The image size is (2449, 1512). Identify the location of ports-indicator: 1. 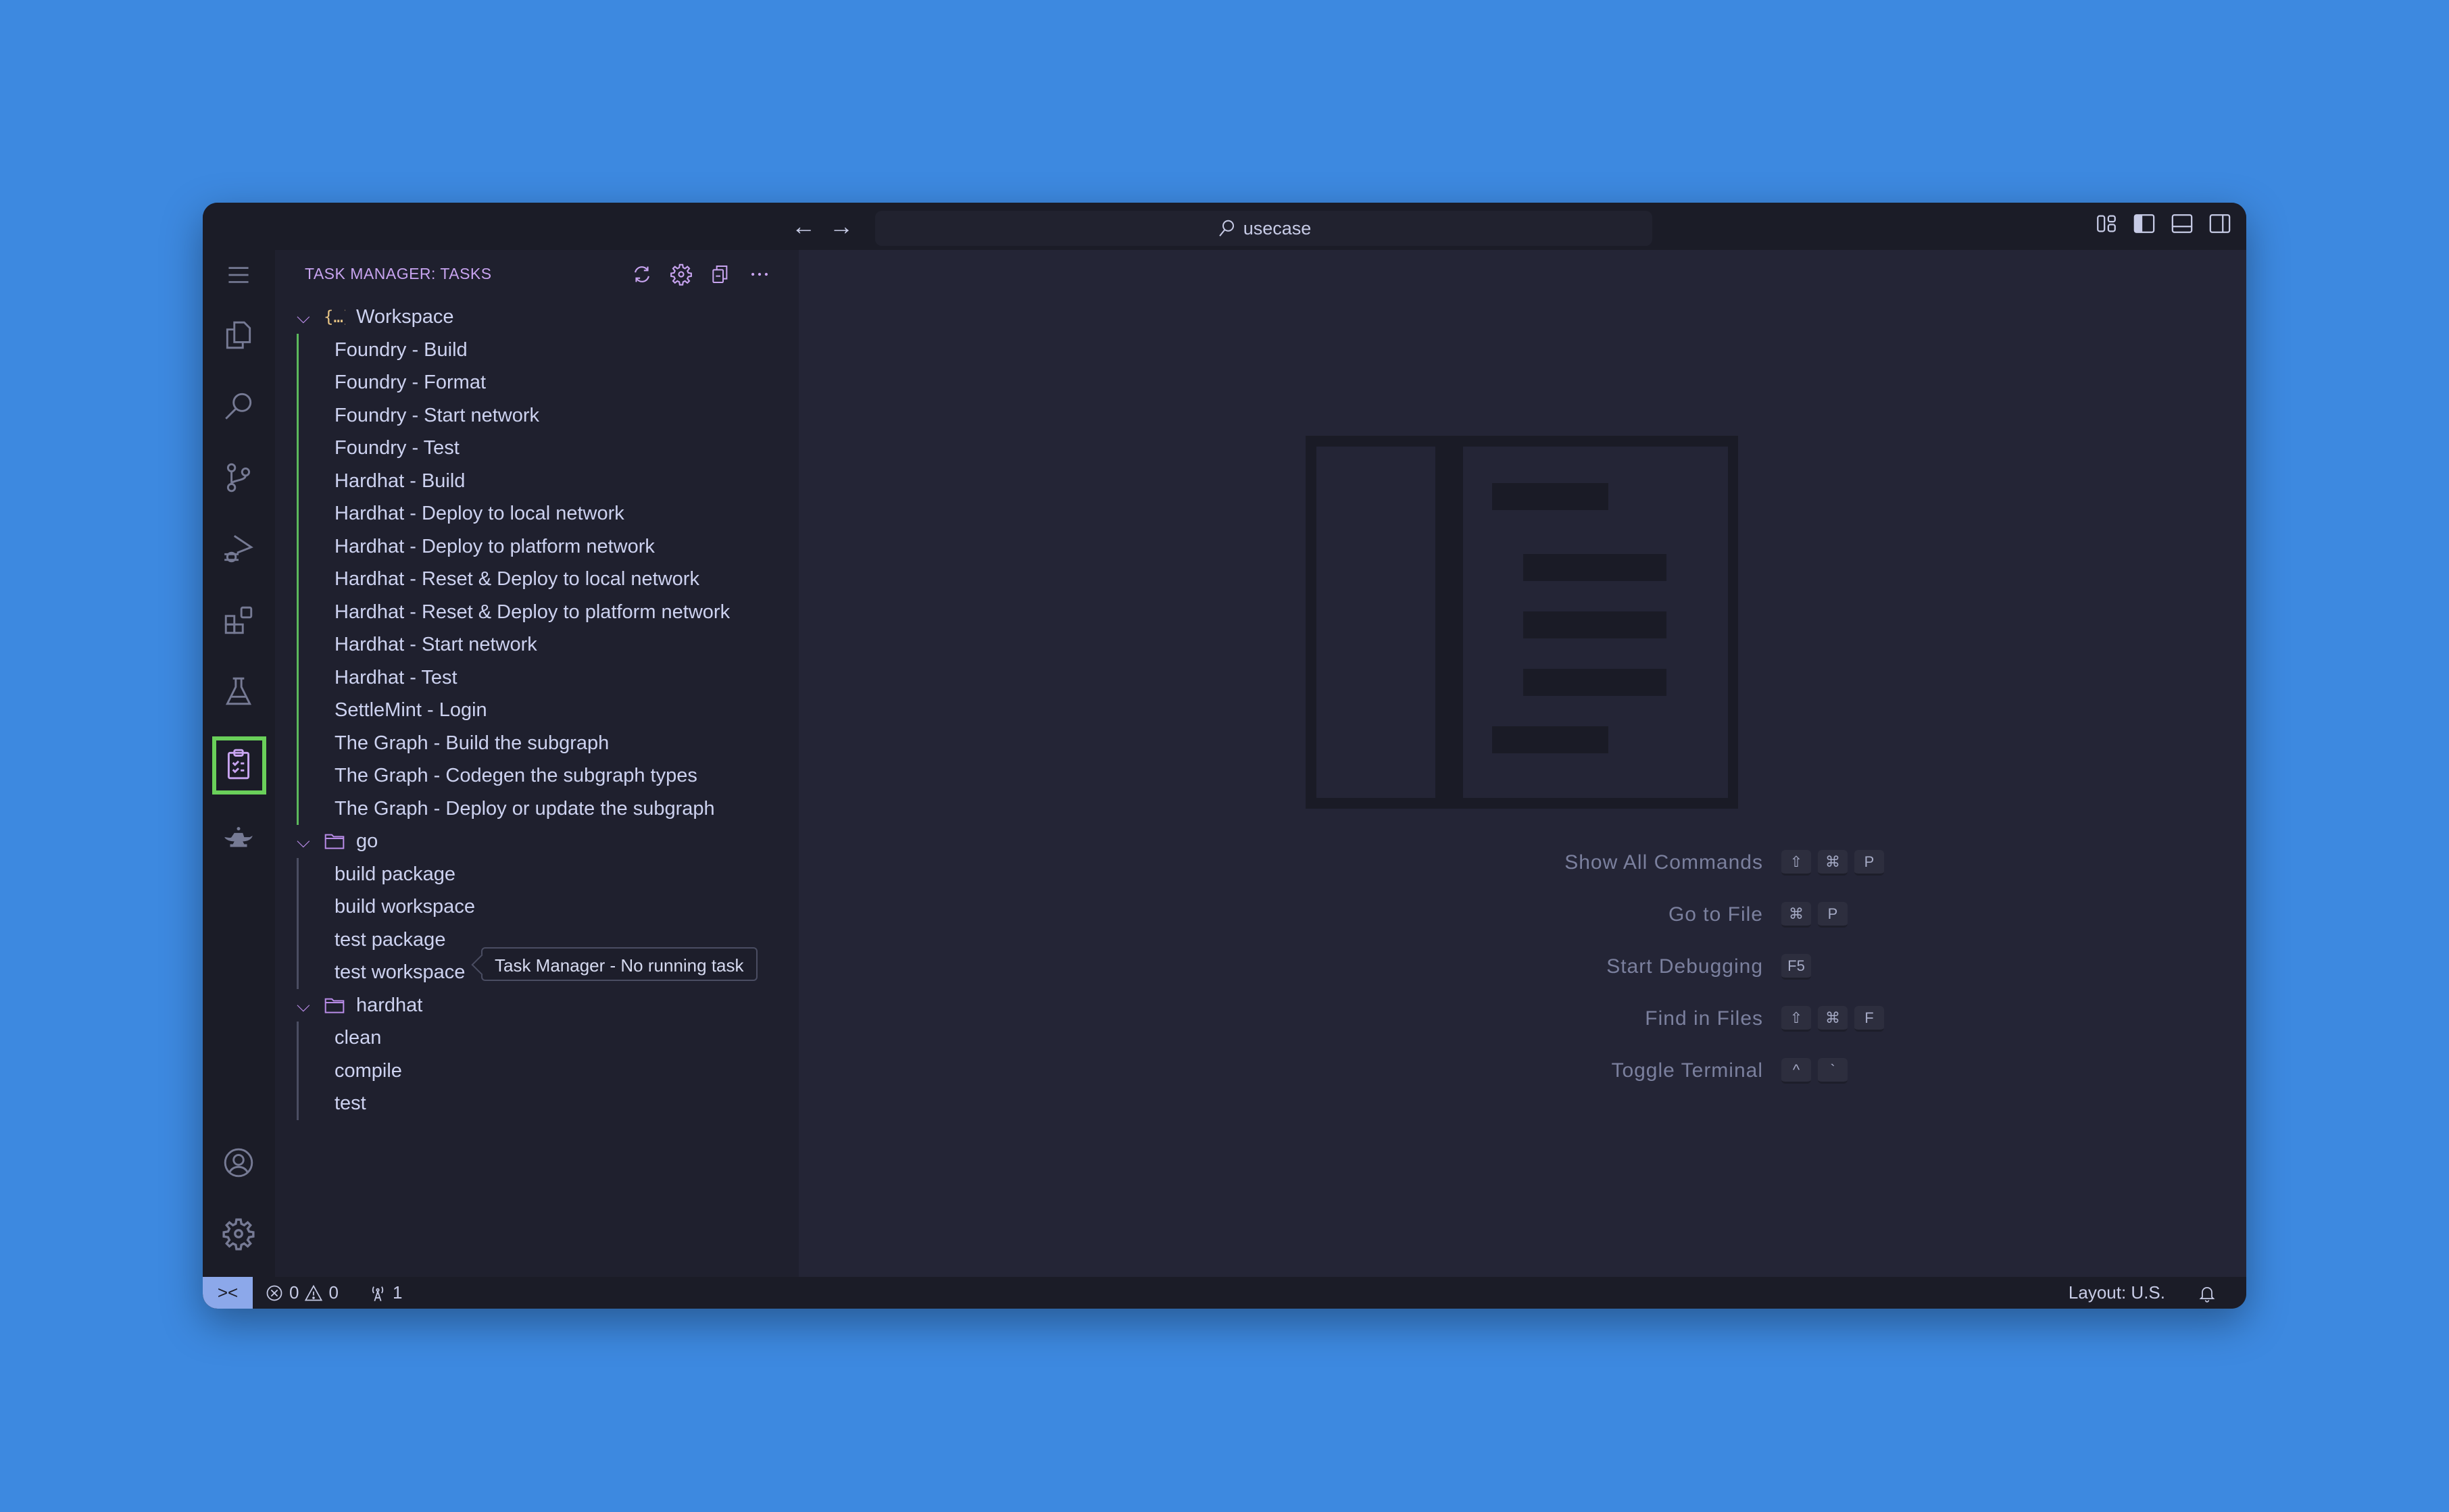
(385, 1293).